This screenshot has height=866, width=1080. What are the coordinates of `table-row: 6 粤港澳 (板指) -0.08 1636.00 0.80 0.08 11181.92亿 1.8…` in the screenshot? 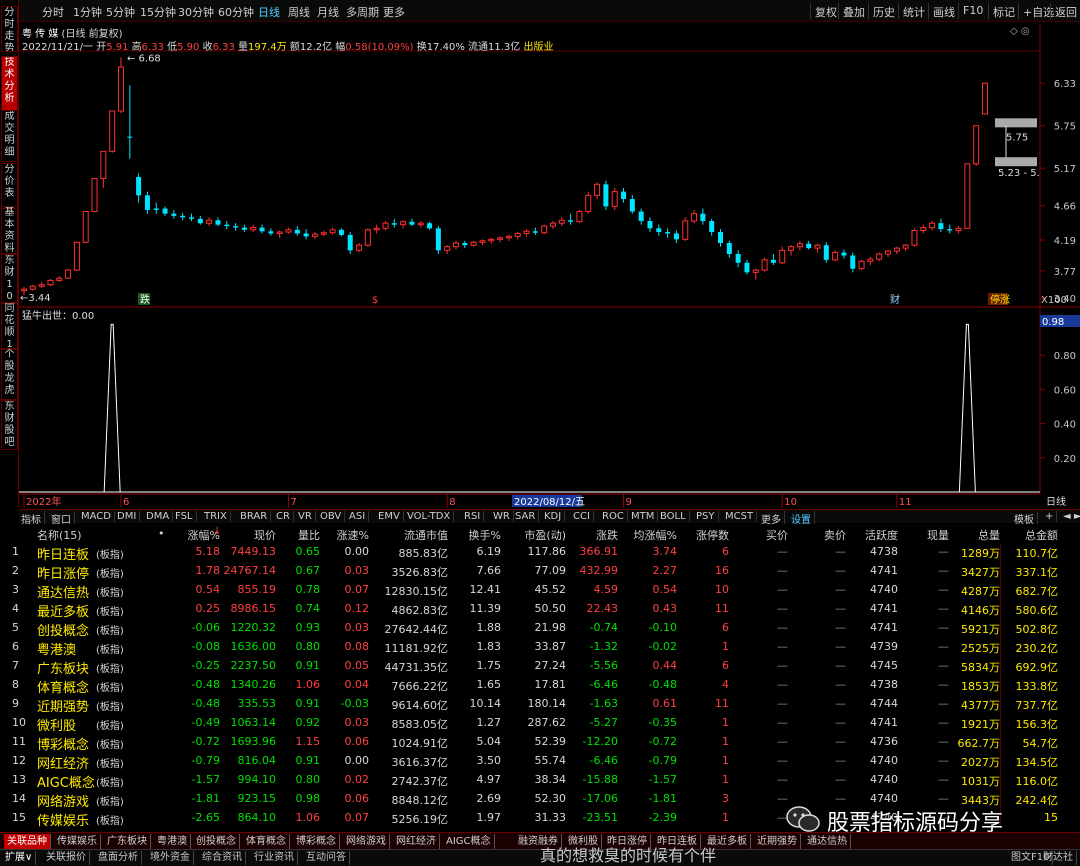 It's located at (540, 648).